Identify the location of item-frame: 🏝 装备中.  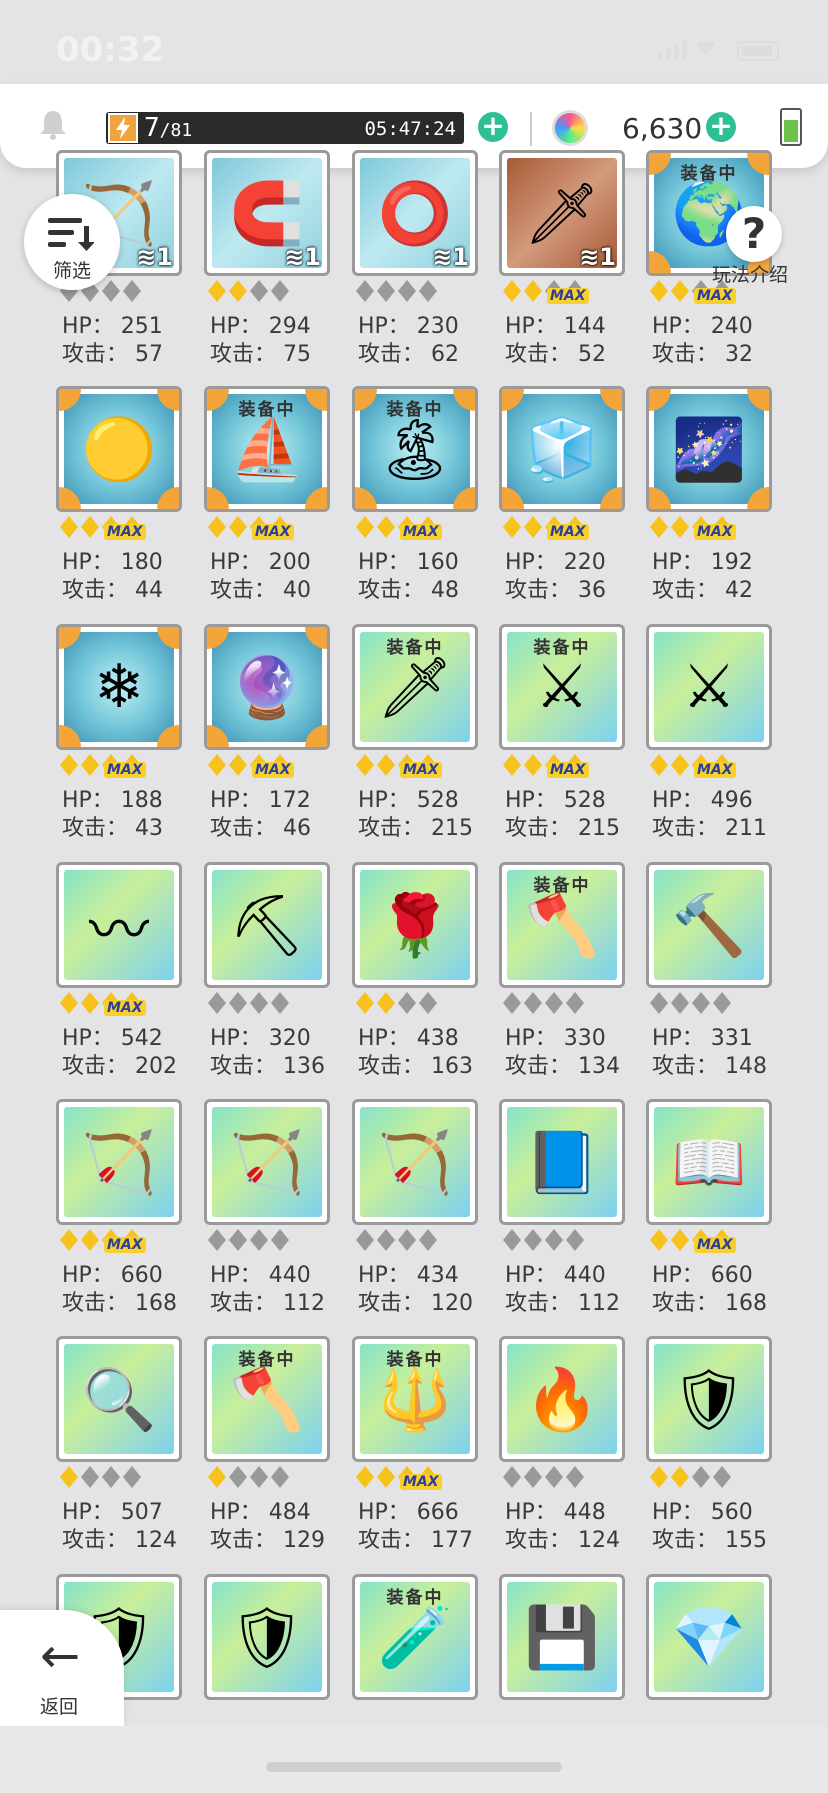
(415, 449).